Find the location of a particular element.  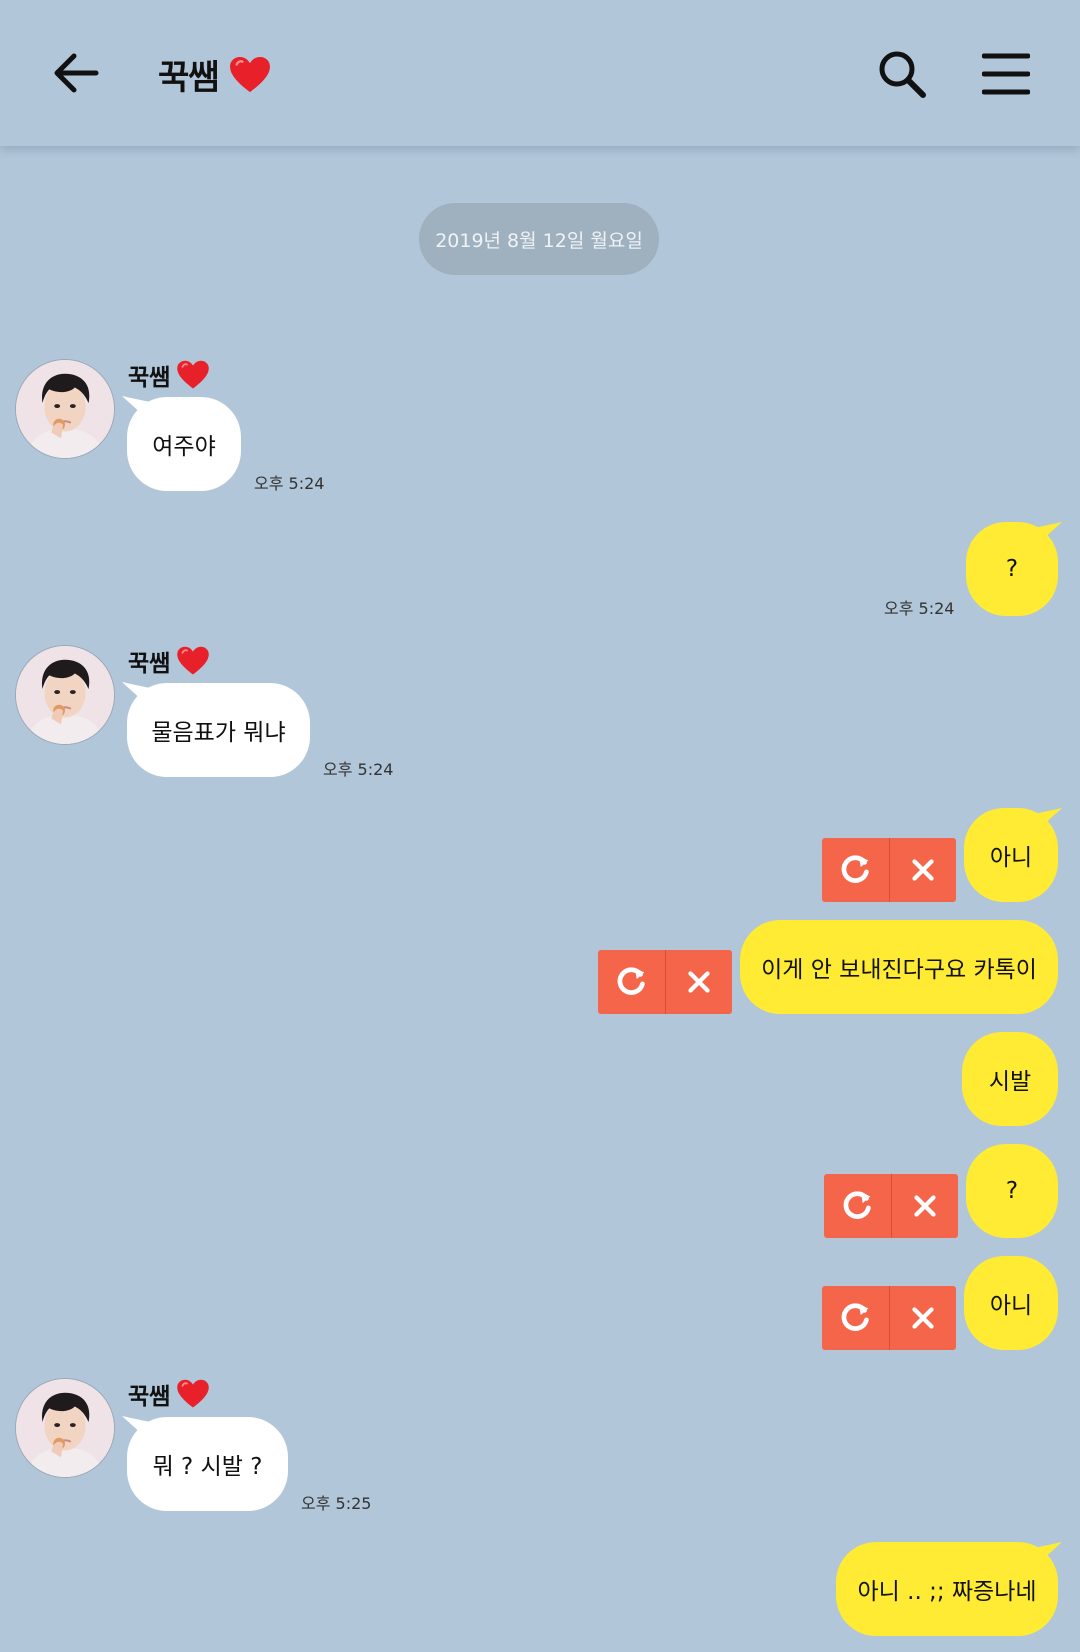

message-text: 물음표가 뭐냐 is located at coordinates (218, 733).